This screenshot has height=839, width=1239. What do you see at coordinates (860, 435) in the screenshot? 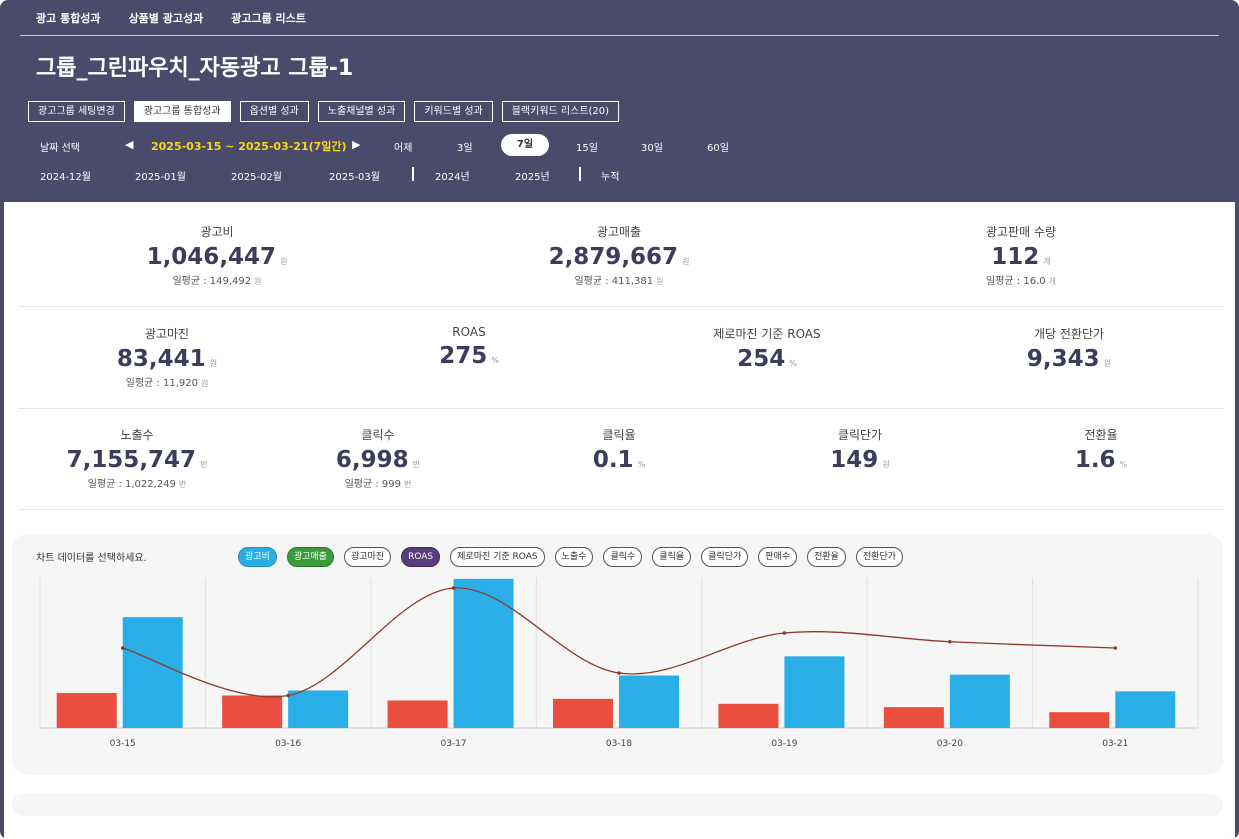
I see `metric-label: 클릭단가` at bounding box center [860, 435].